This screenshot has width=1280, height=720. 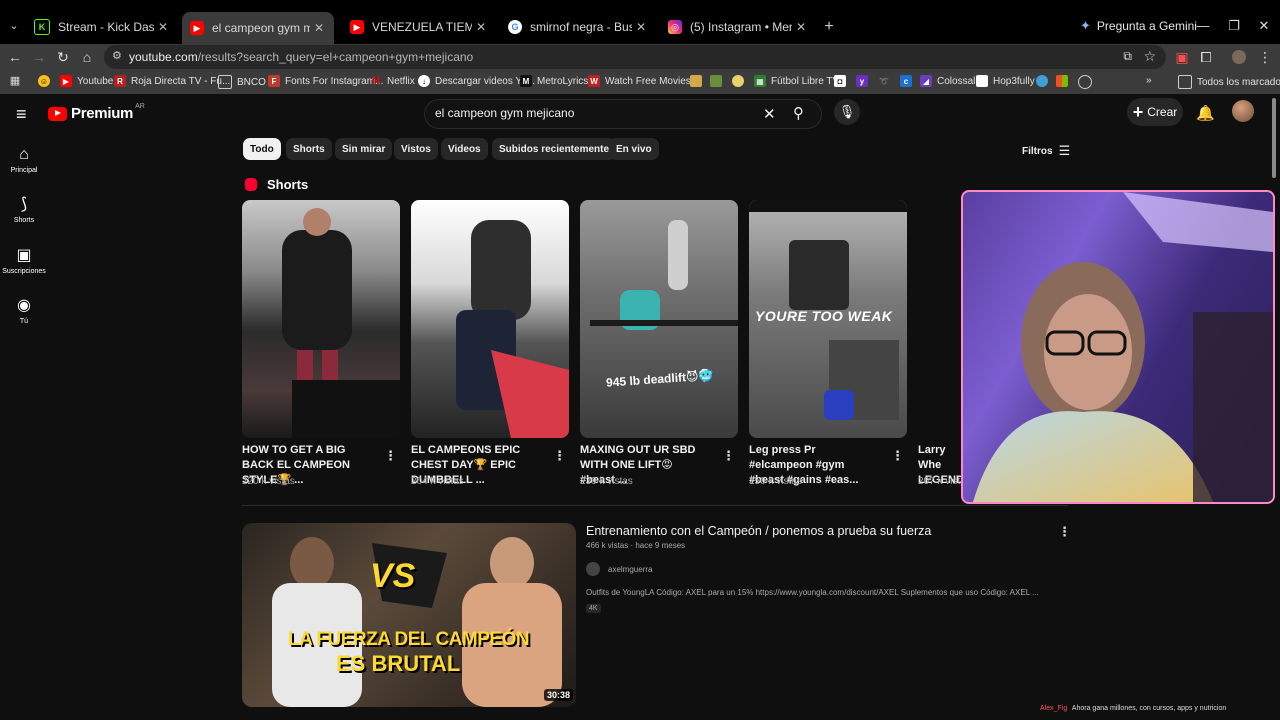 What do you see at coordinates (1046, 151) in the screenshot?
I see `filters-button: Filtros ☰` at bounding box center [1046, 151].